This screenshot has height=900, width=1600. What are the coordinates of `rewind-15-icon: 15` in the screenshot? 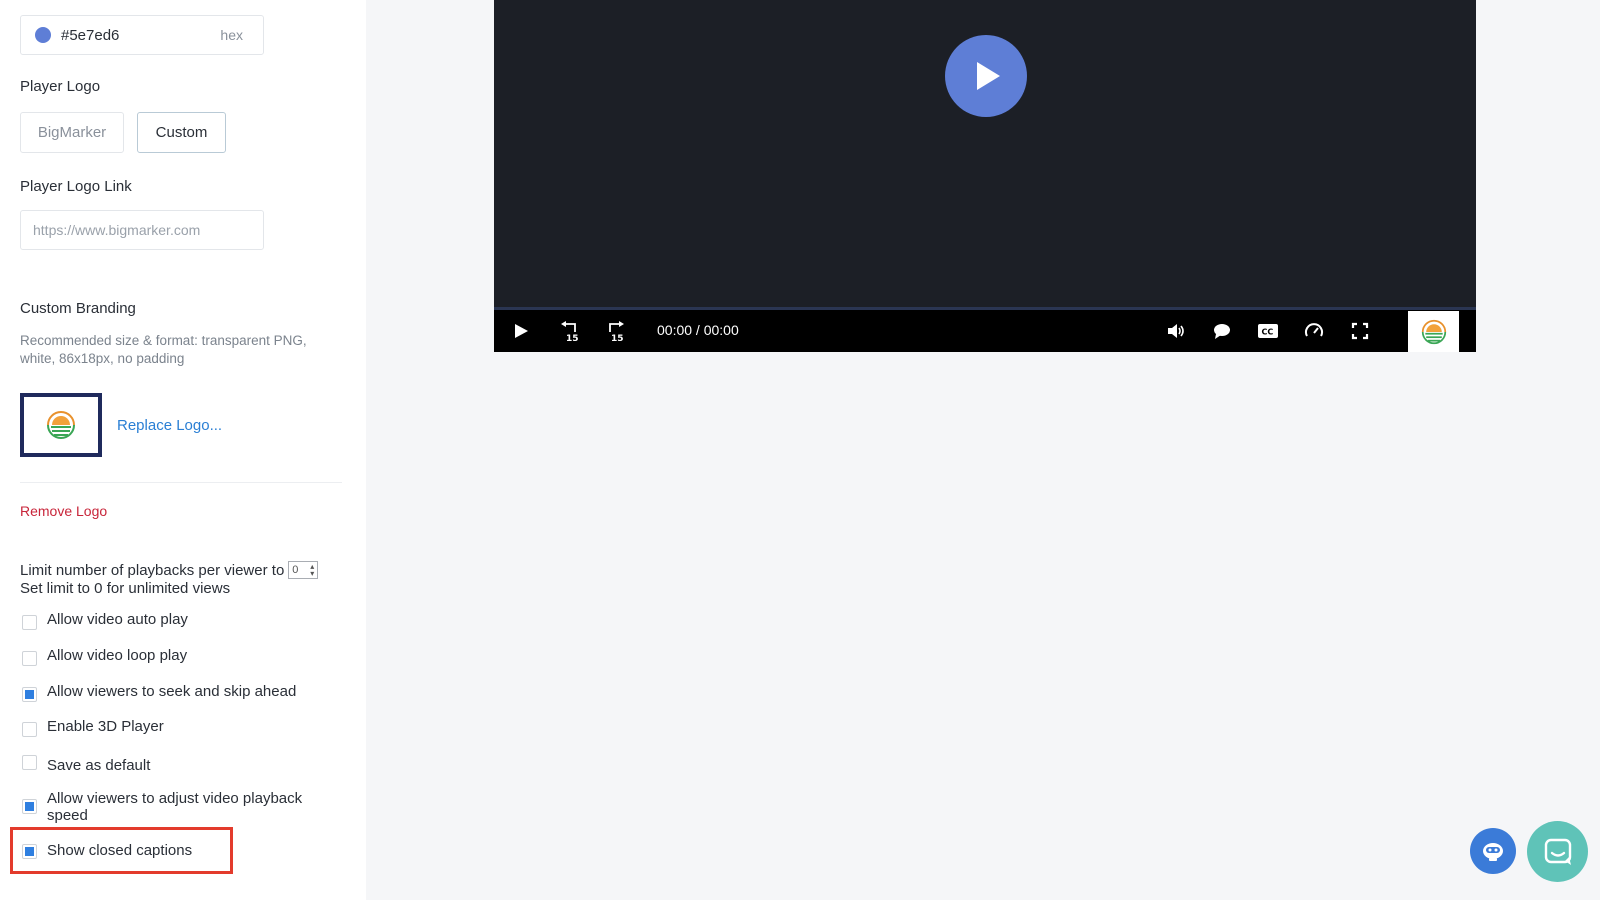 It's located at (570, 331).